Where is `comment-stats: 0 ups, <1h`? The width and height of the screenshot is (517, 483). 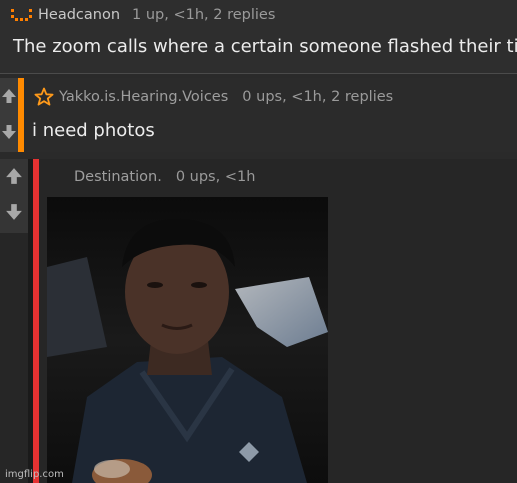
comment-stats: 0 ups, <1h is located at coordinates (215, 177).